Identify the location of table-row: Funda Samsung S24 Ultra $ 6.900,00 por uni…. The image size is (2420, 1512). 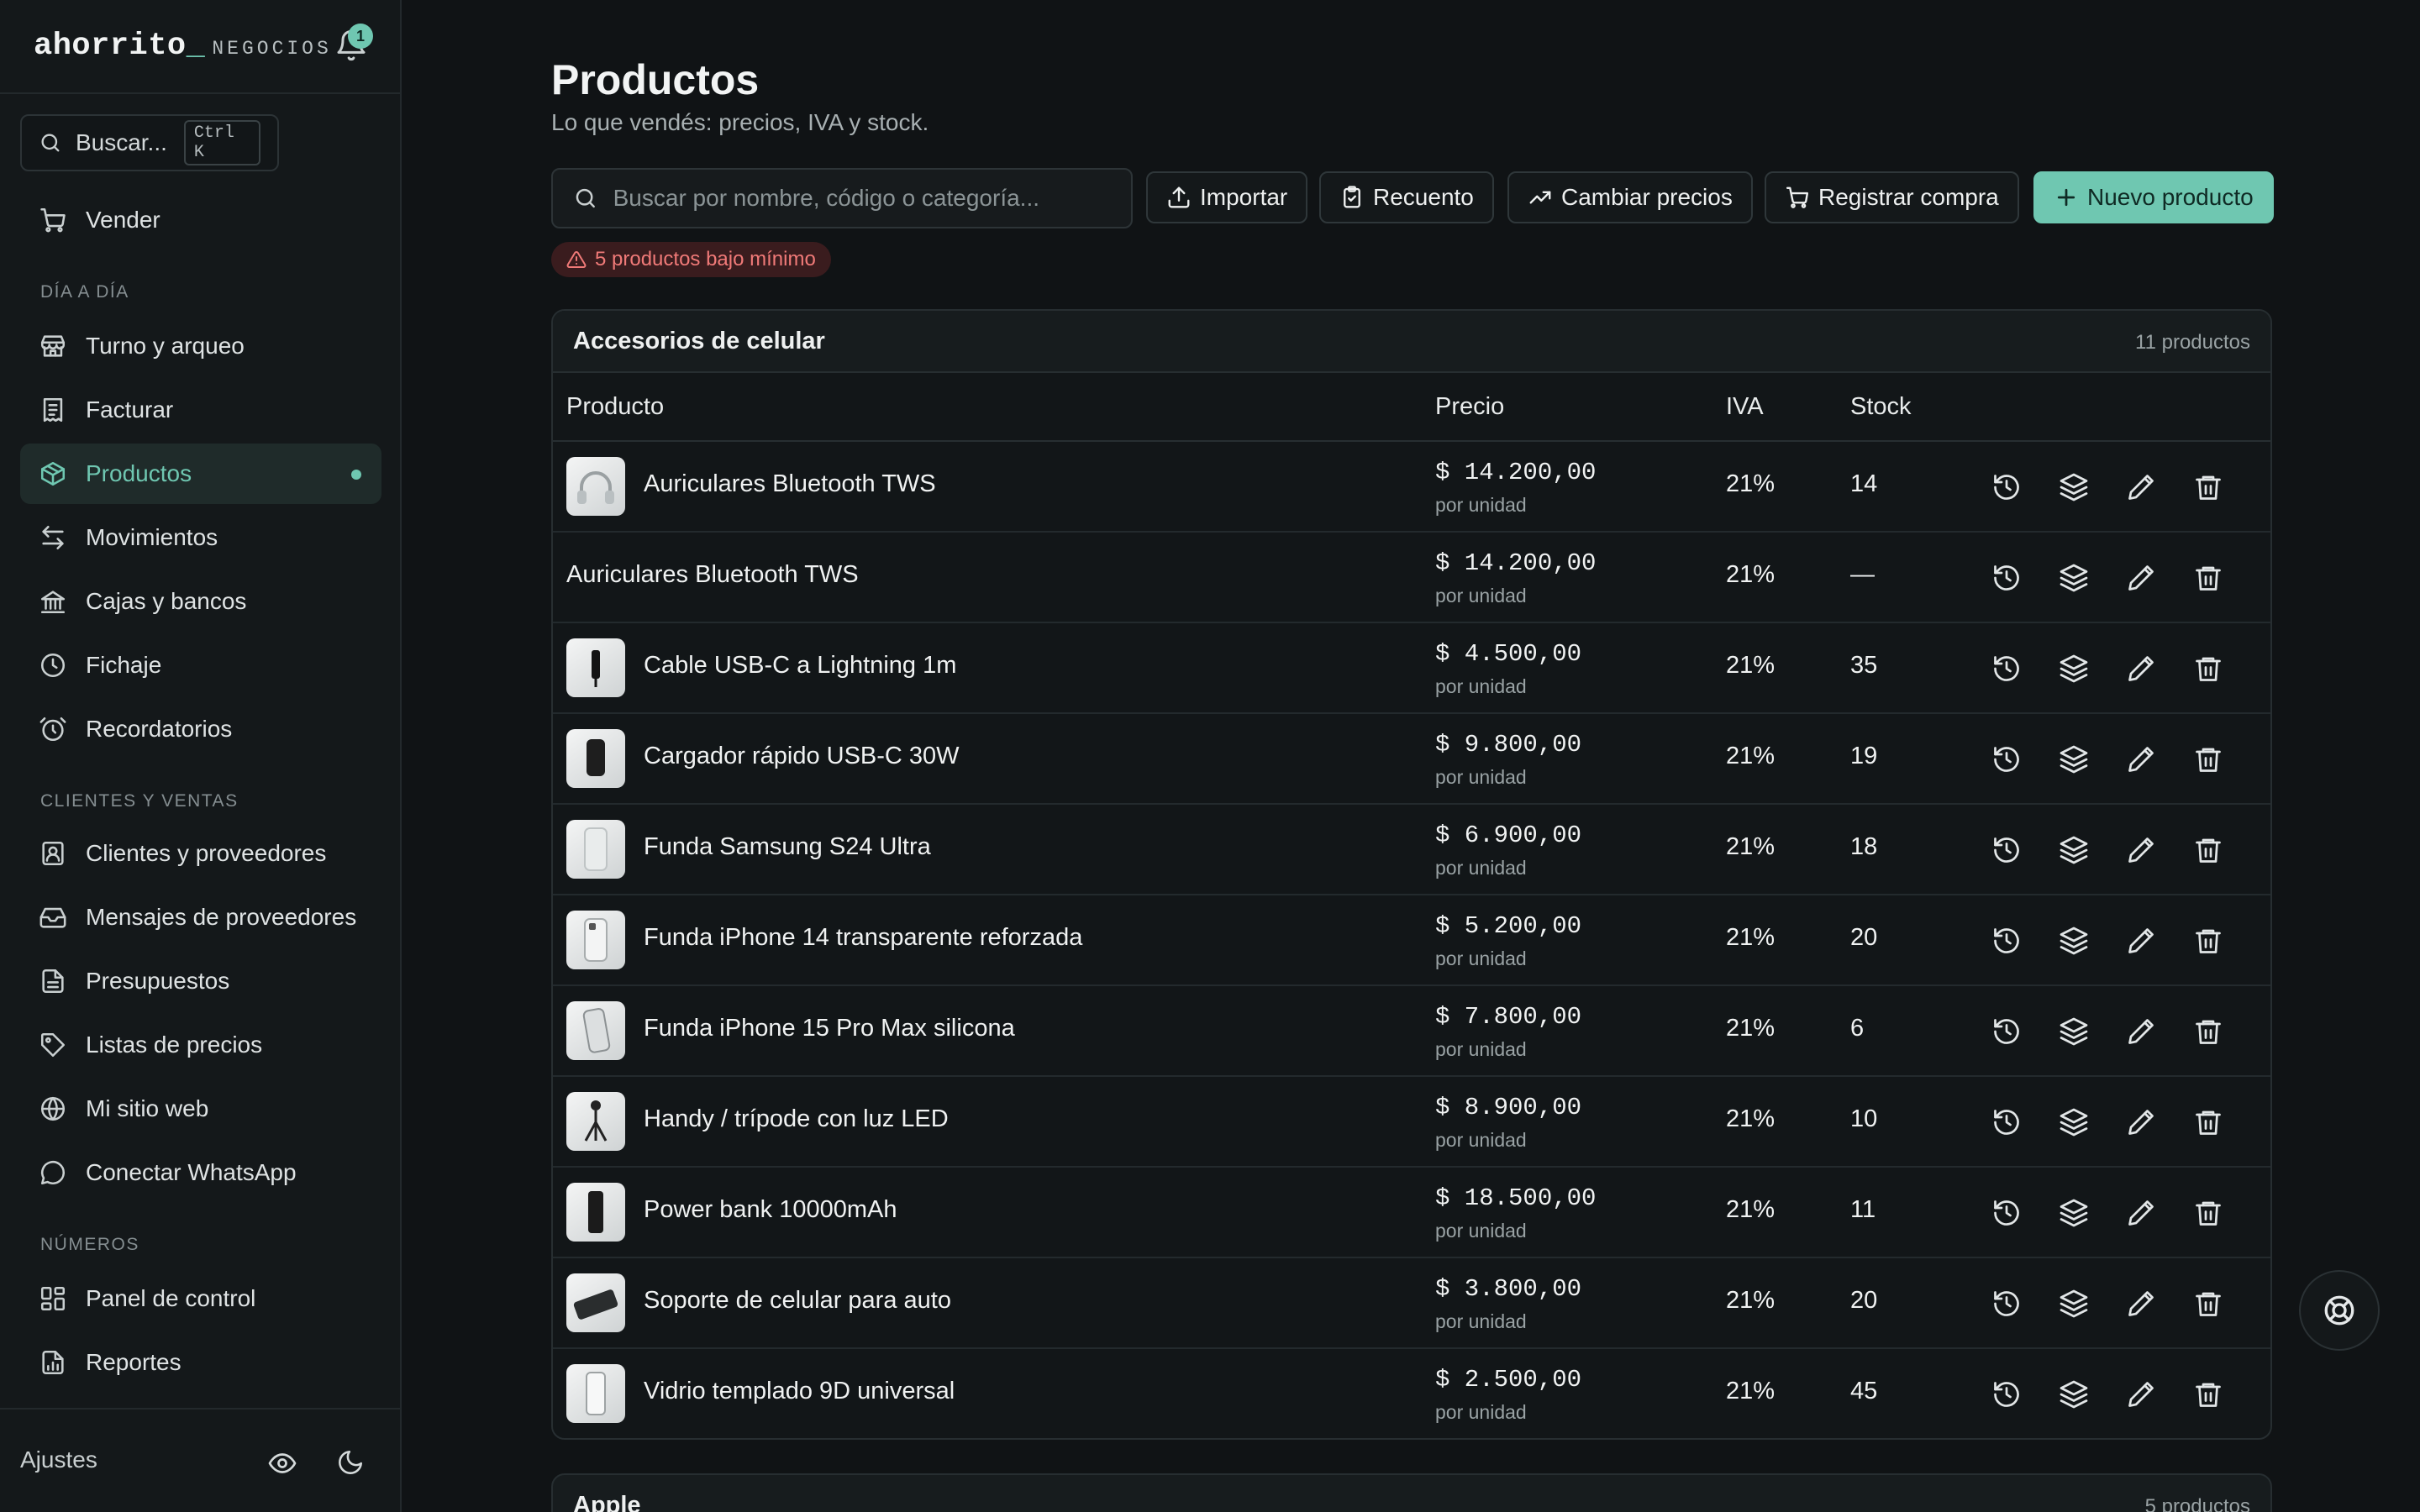
(1411, 850).